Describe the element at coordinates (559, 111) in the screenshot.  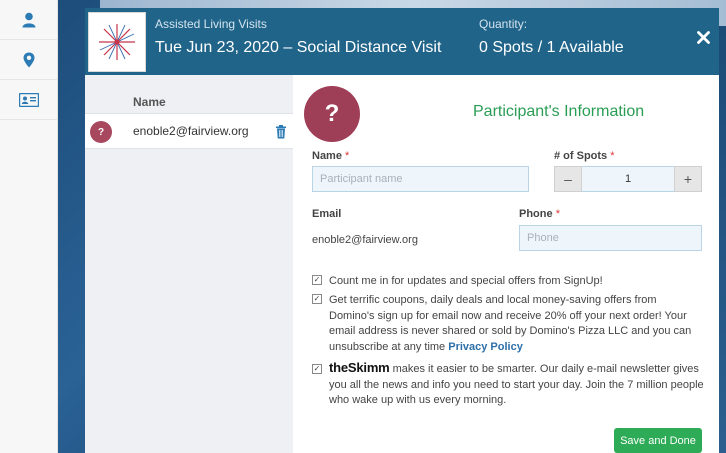
I see `form-title: Participant's Information` at that location.